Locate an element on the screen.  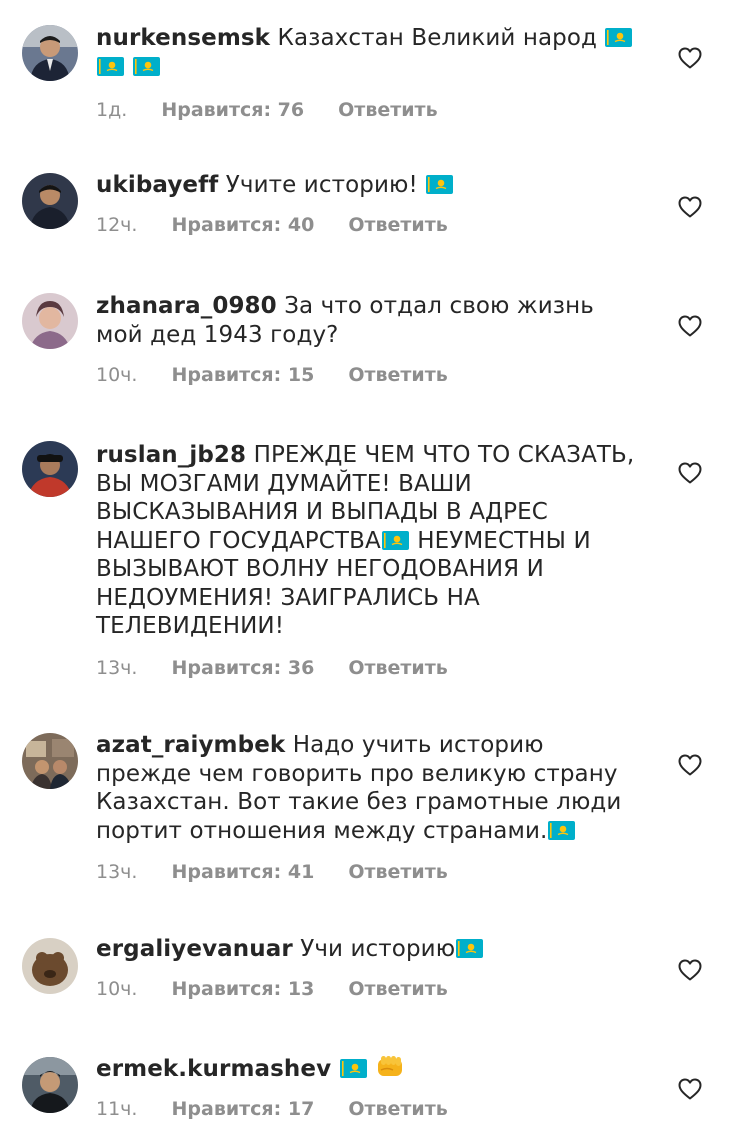
comment-time: 1д. is located at coordinates (112, 110).